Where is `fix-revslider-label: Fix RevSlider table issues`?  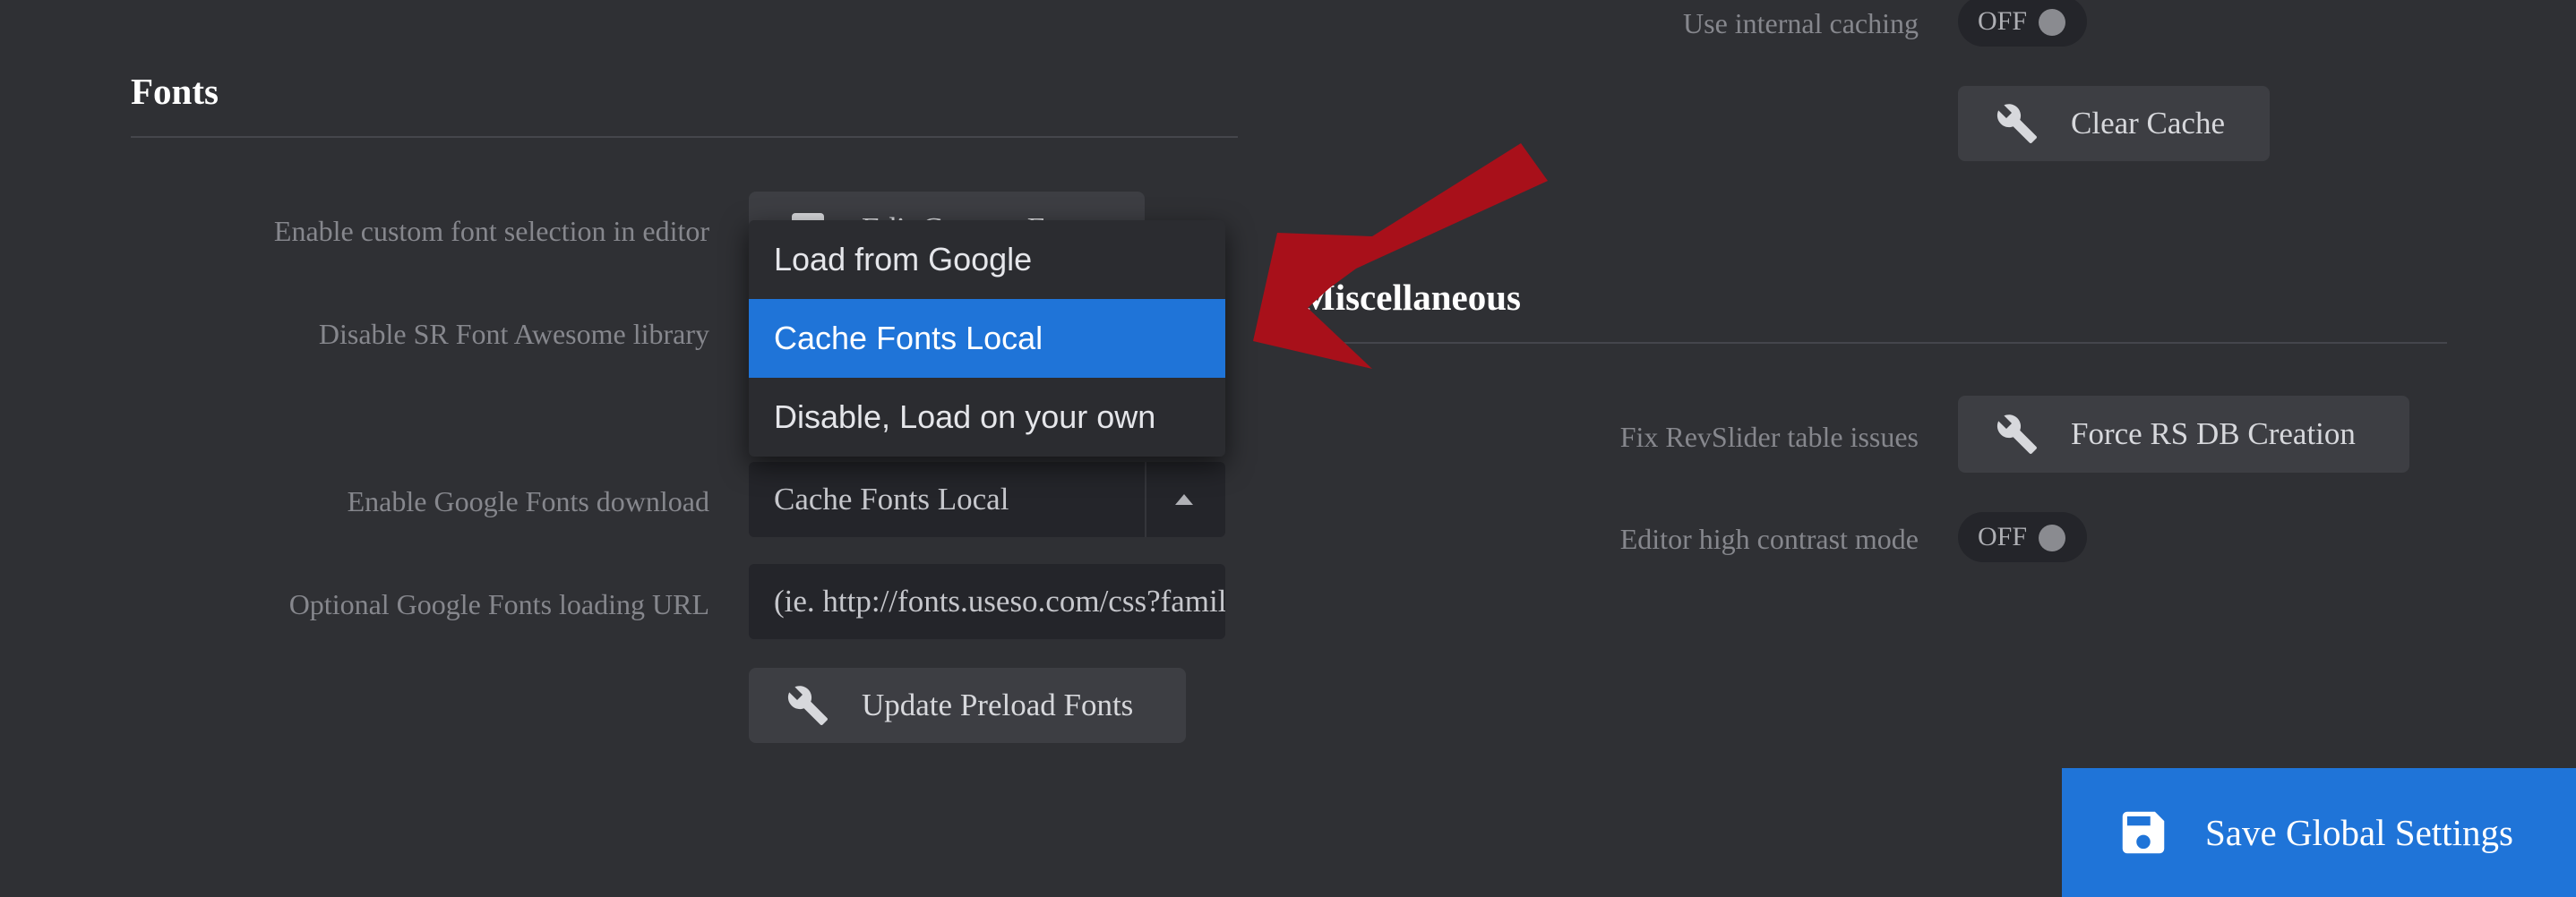 fix-revslider-label: Fix RevSlider table issues is located at coordinates (1769, 437).